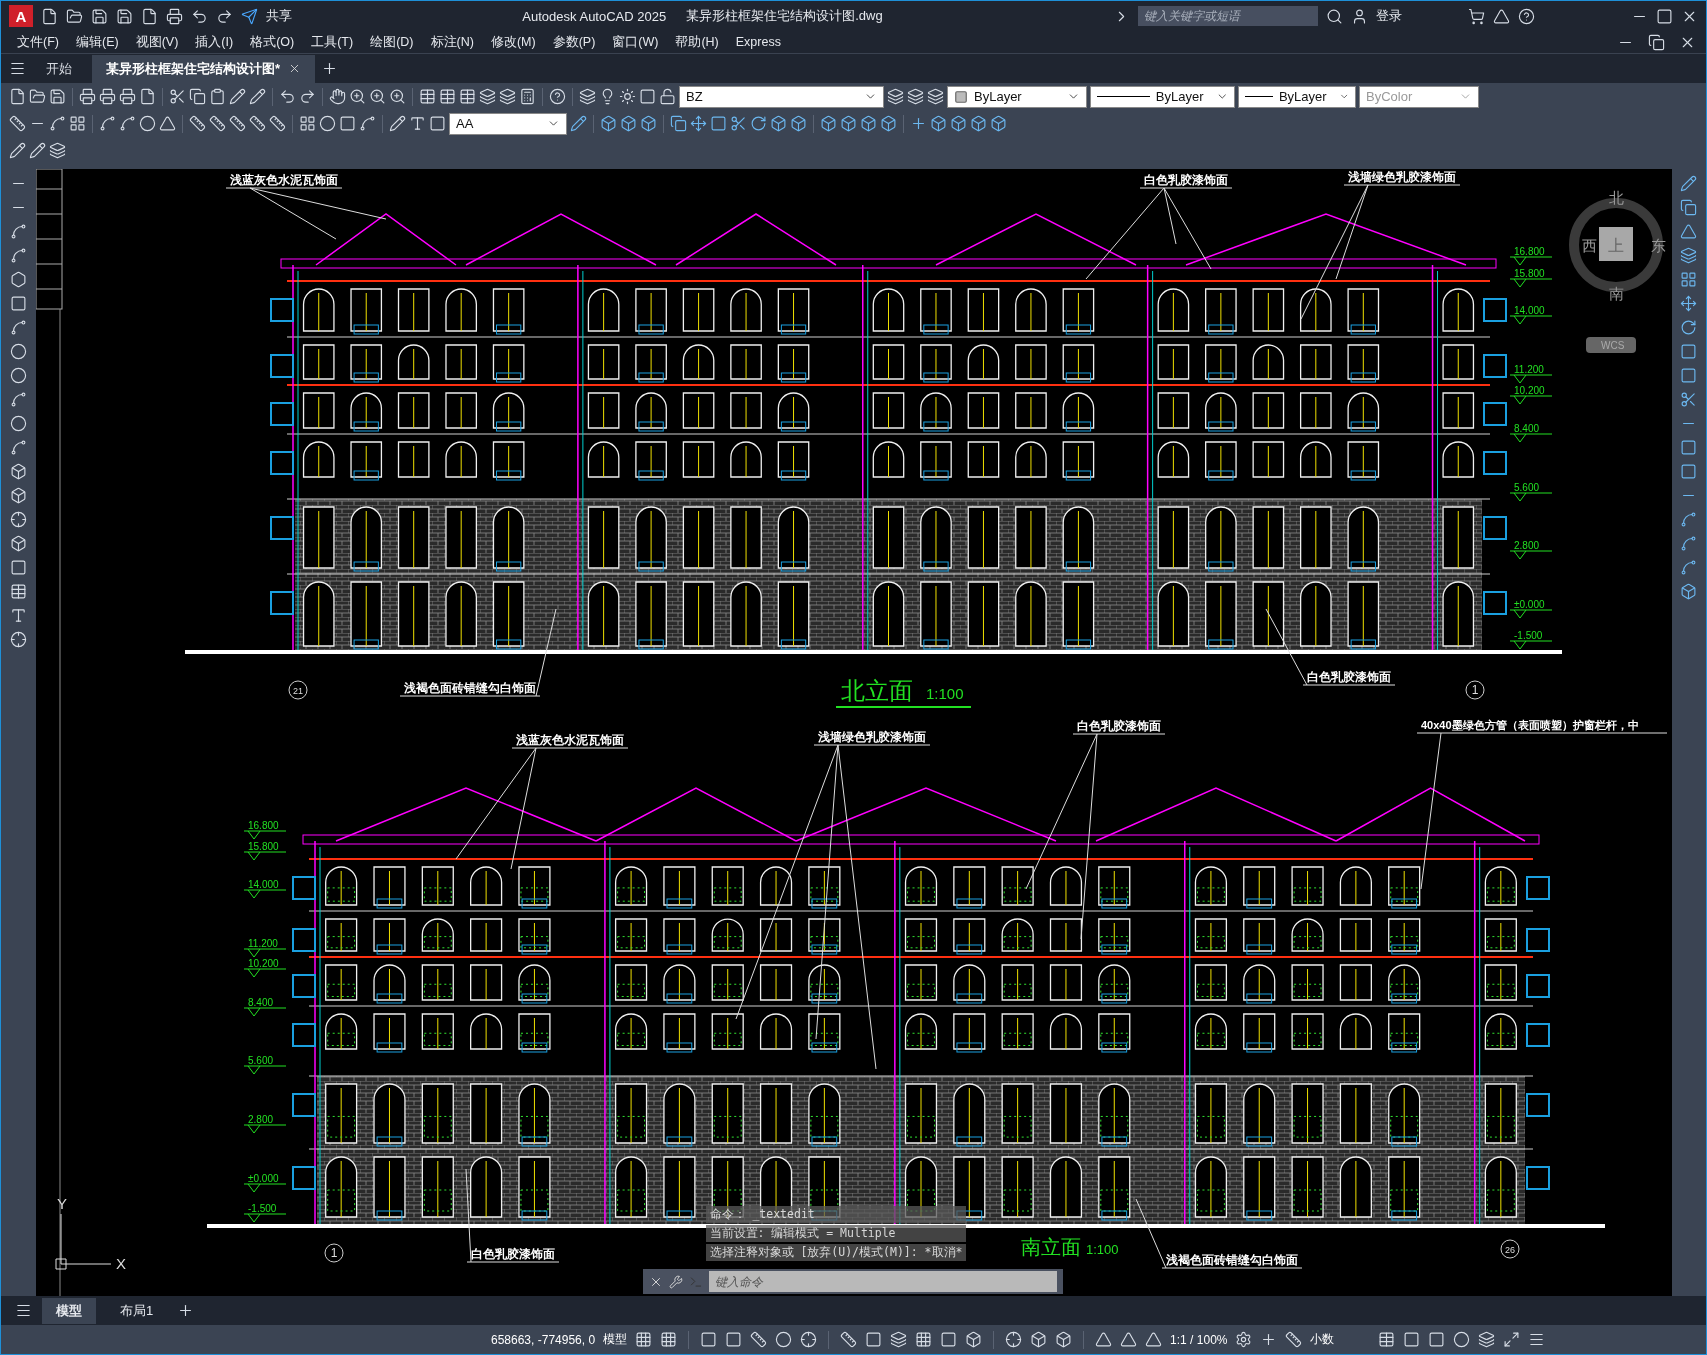  I want to click on linetype-dropdown: ByLayer, so click(1162, 96).